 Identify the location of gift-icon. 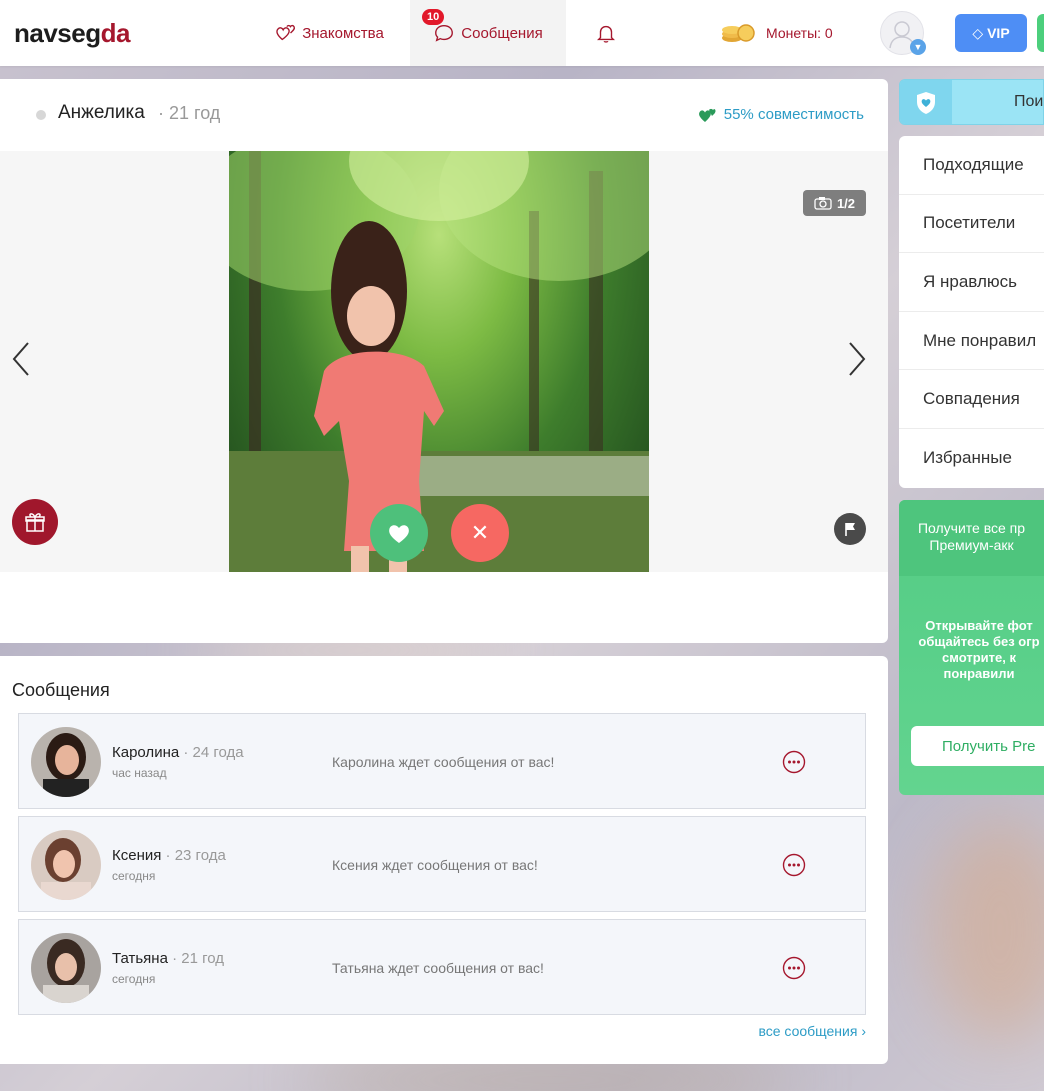
(35, 522).